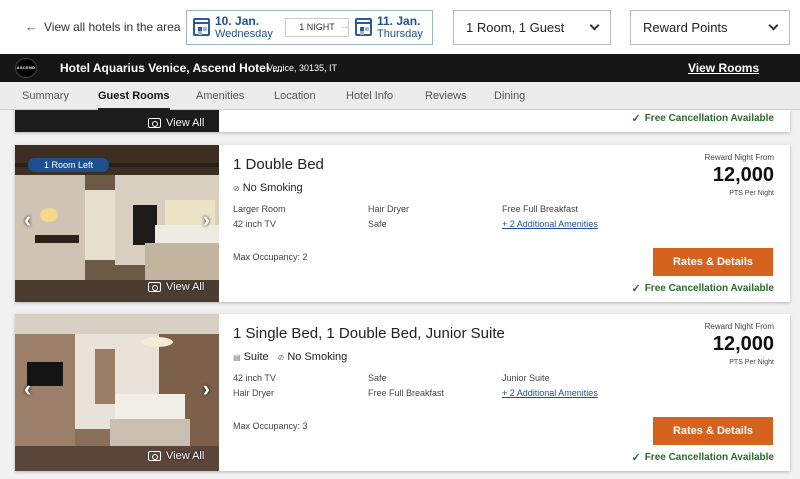  What do you see at coordinates (402, 121) in the screenshot?
I see `room-card-partial: View All ✓ Free Cancellation Available` at bounding box center [402, 121].